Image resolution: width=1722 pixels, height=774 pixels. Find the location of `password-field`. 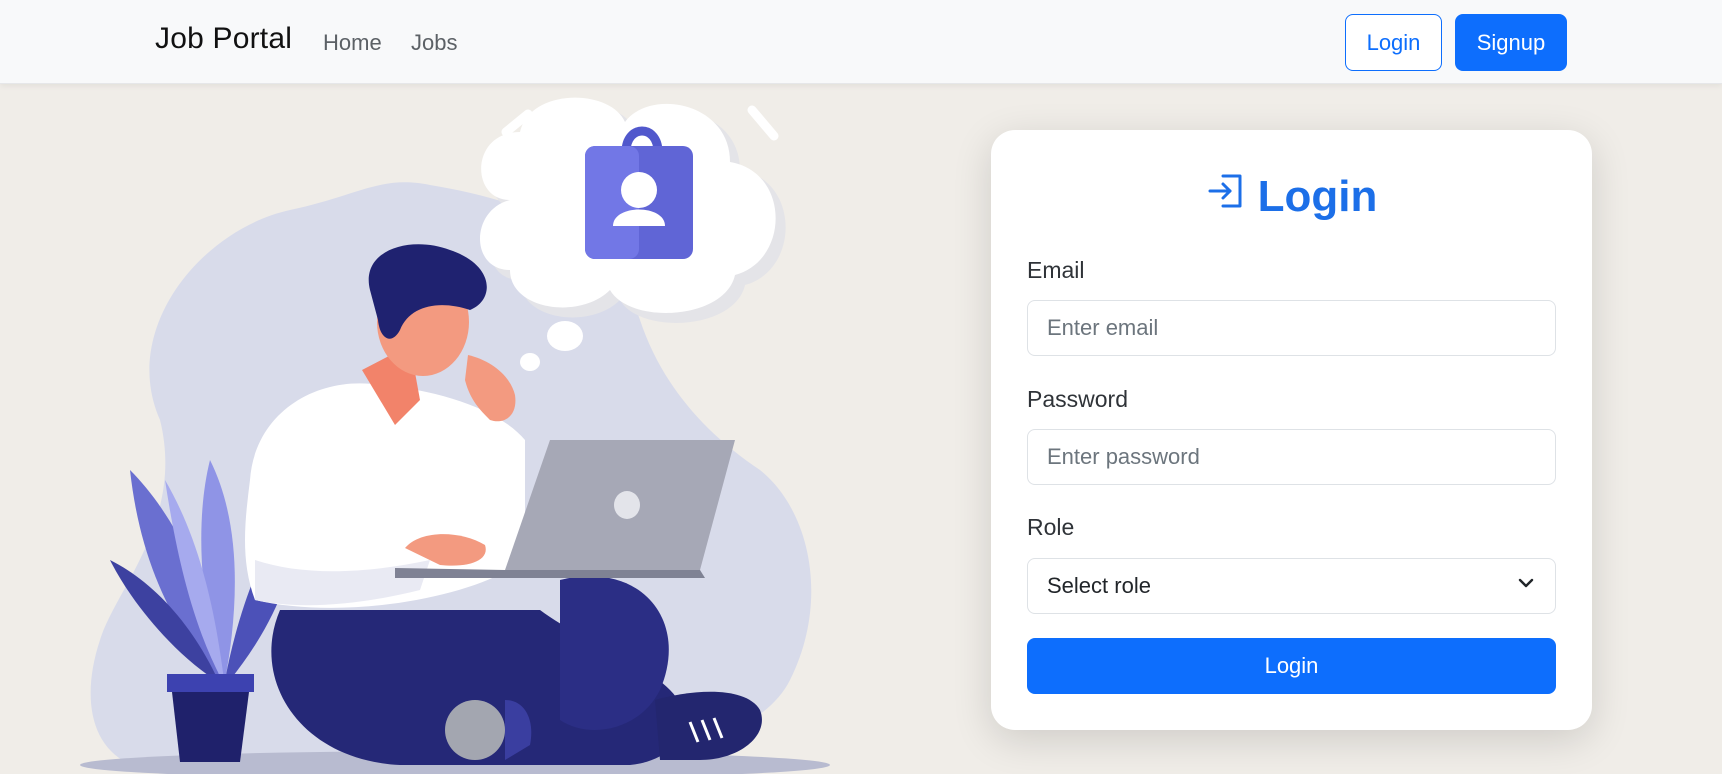

password-field is located at coordinates (1291, 457).